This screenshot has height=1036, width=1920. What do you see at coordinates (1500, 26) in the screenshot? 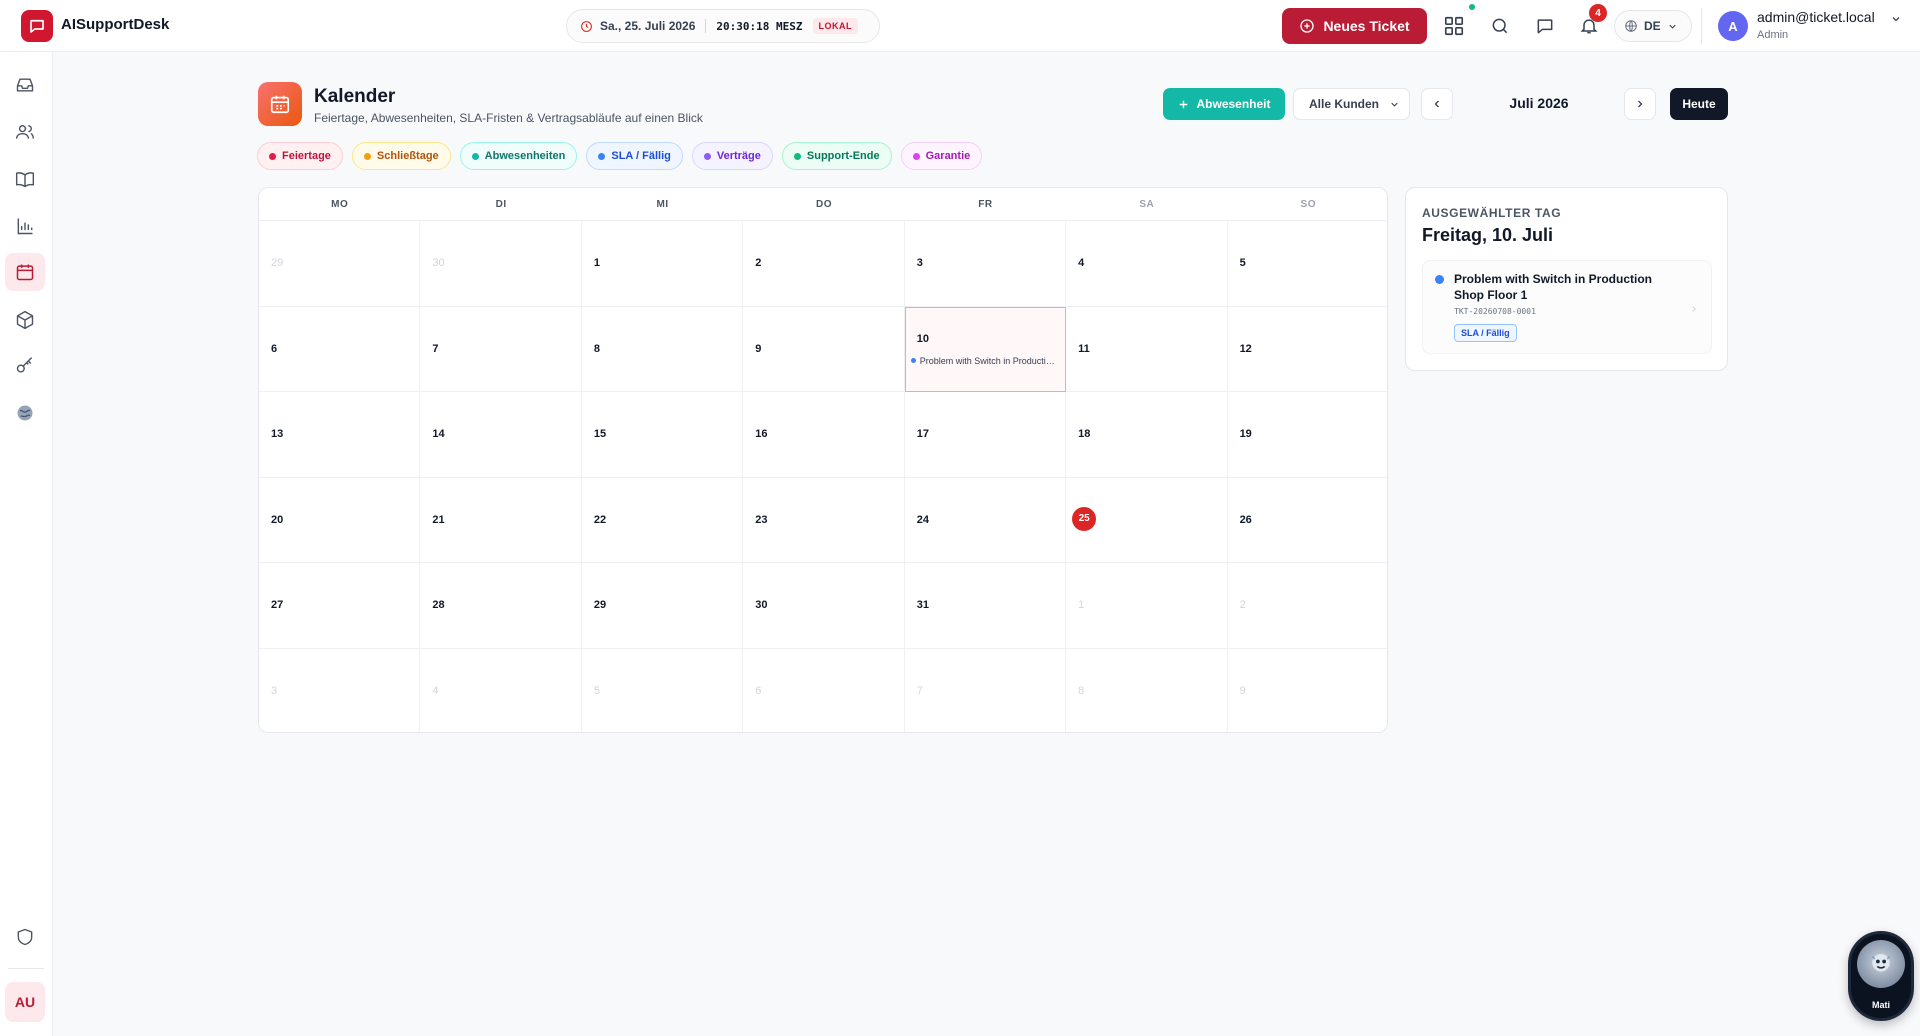
I see `search-icon` at bounding box center [1500, 26].